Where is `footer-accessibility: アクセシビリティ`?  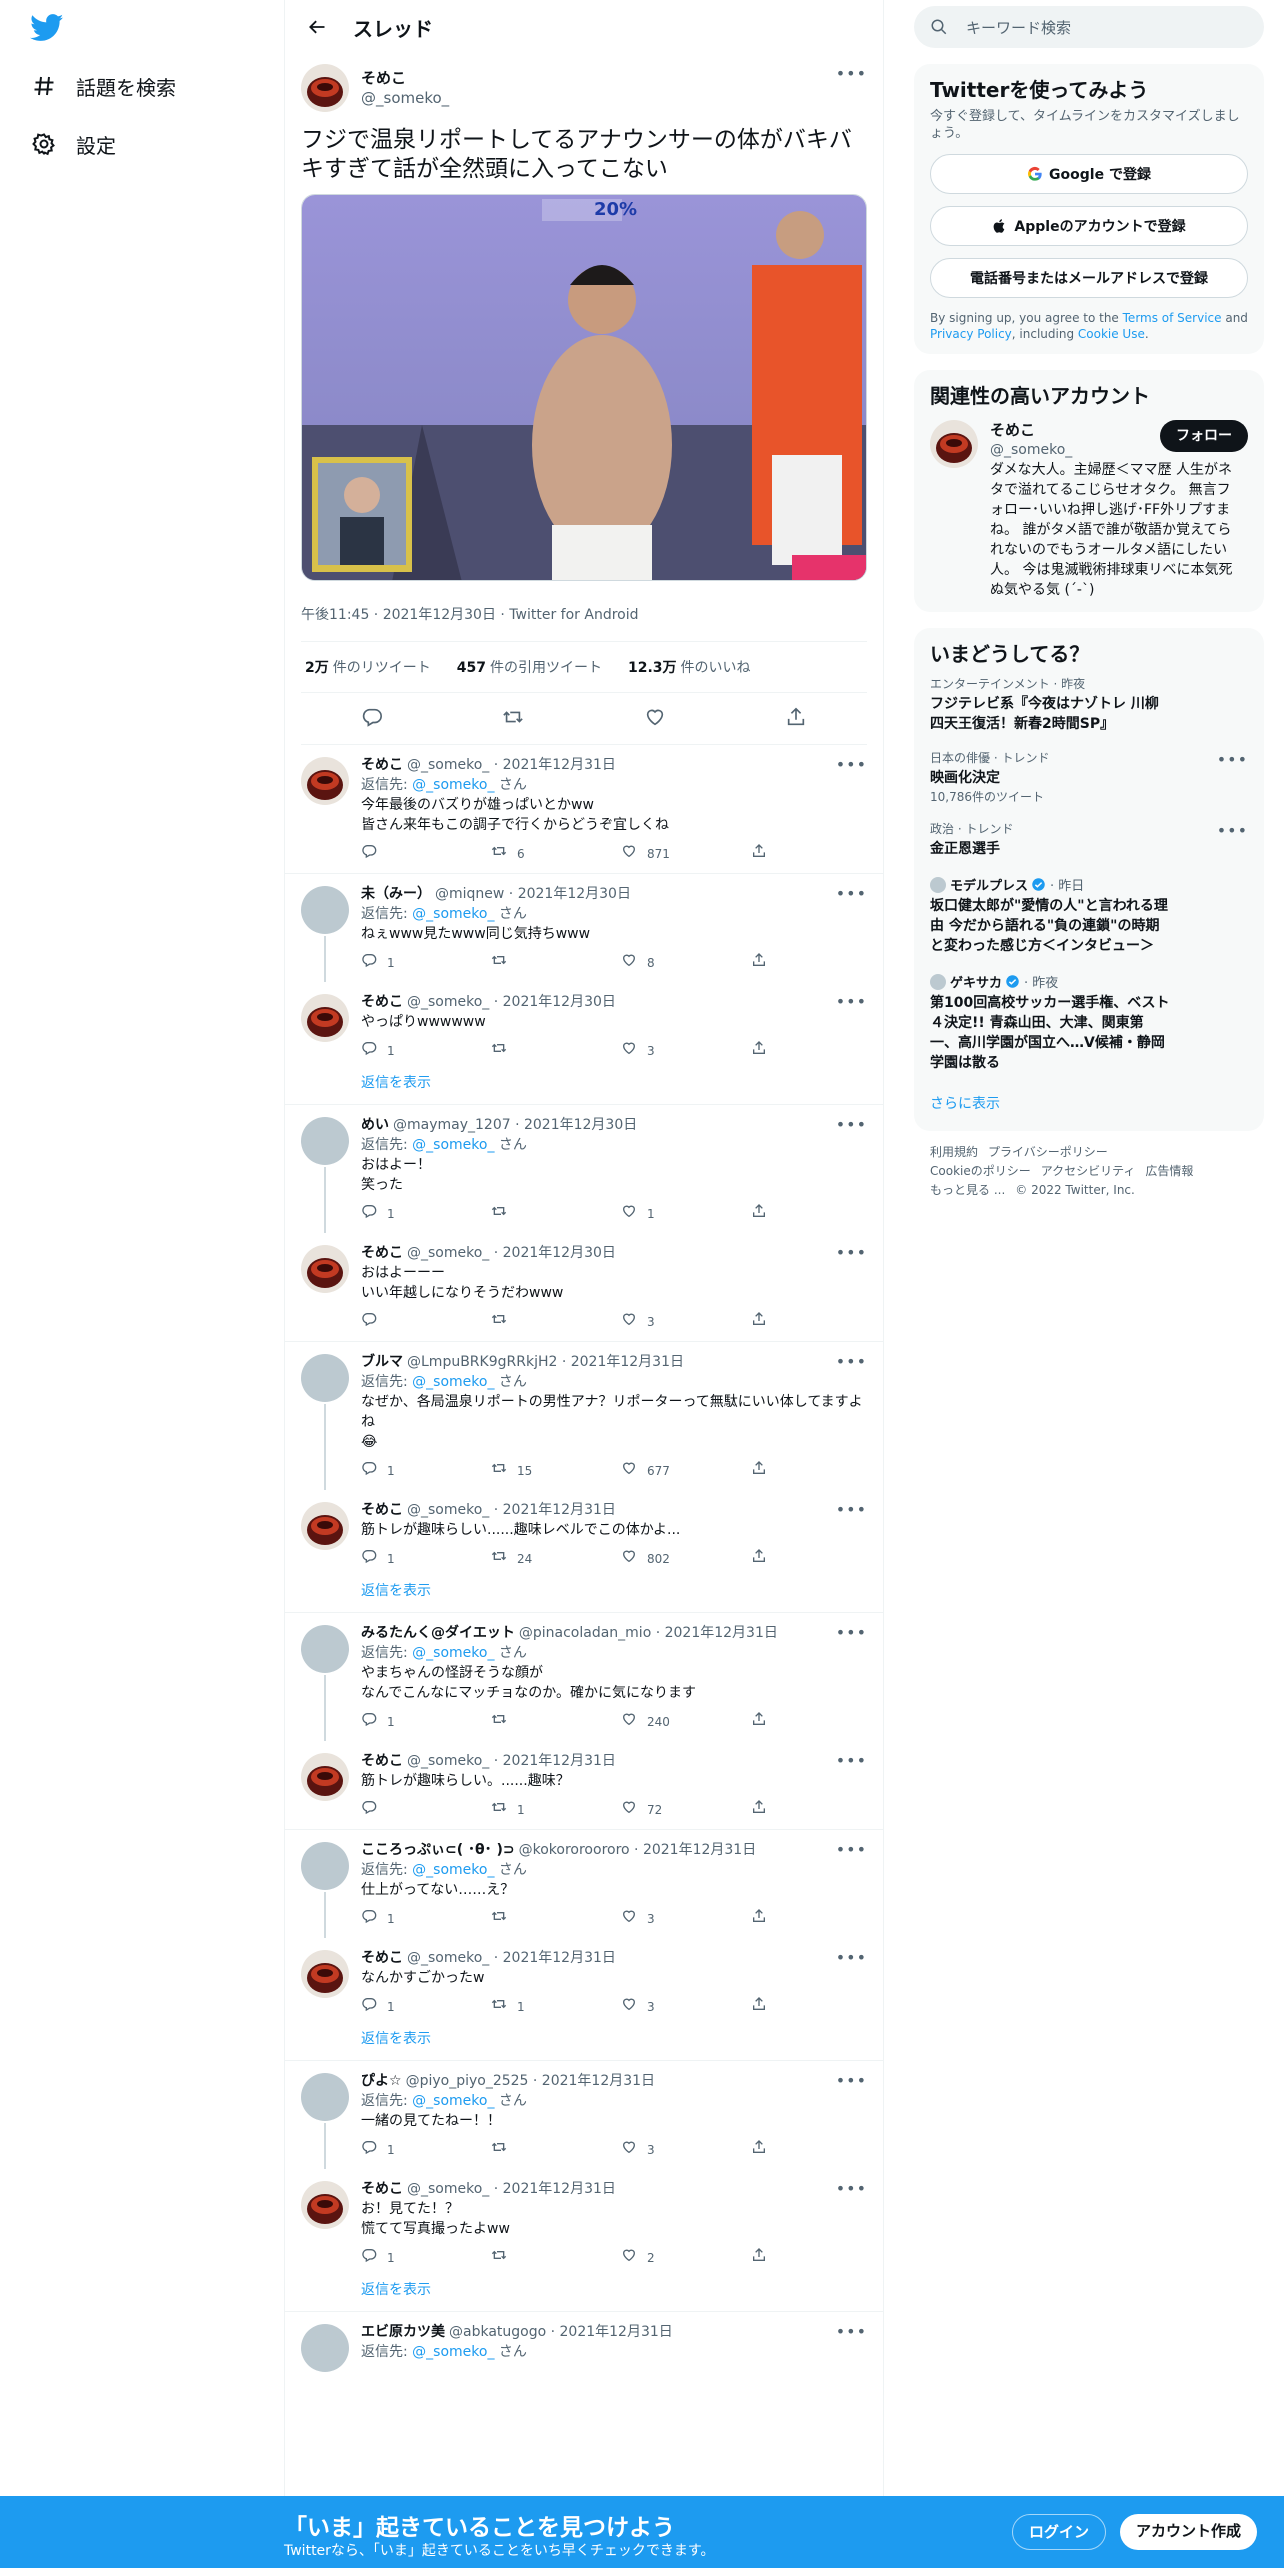
footer-accessibility: アクセシビリティ is located at coordinates (1088, 1171).